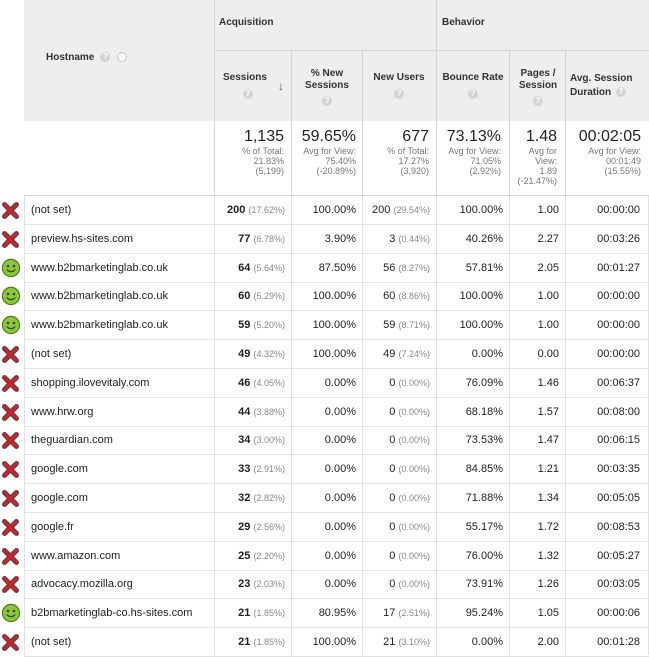 This screenshot has width=649, height=657. Describe the element at coordinates (607, 470) in the screenshot. I see `avg-duration-cell: 00:03:35` at that location.